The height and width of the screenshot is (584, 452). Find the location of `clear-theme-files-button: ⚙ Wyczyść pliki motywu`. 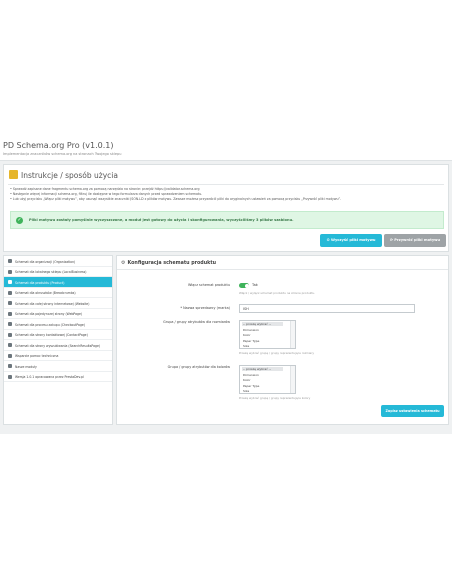

clear-theme-files-button: ⚙ Wyczyść pliki motywu is located at coordinates (351, 240).